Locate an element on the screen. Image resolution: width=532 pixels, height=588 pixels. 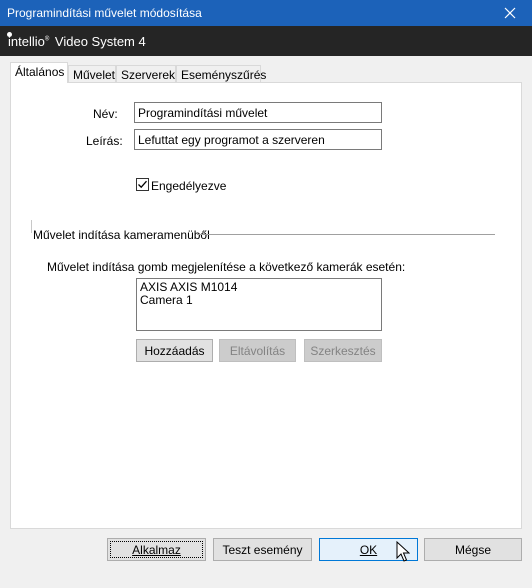
cancel-button: Mégse is located at coordinates (473, 549).